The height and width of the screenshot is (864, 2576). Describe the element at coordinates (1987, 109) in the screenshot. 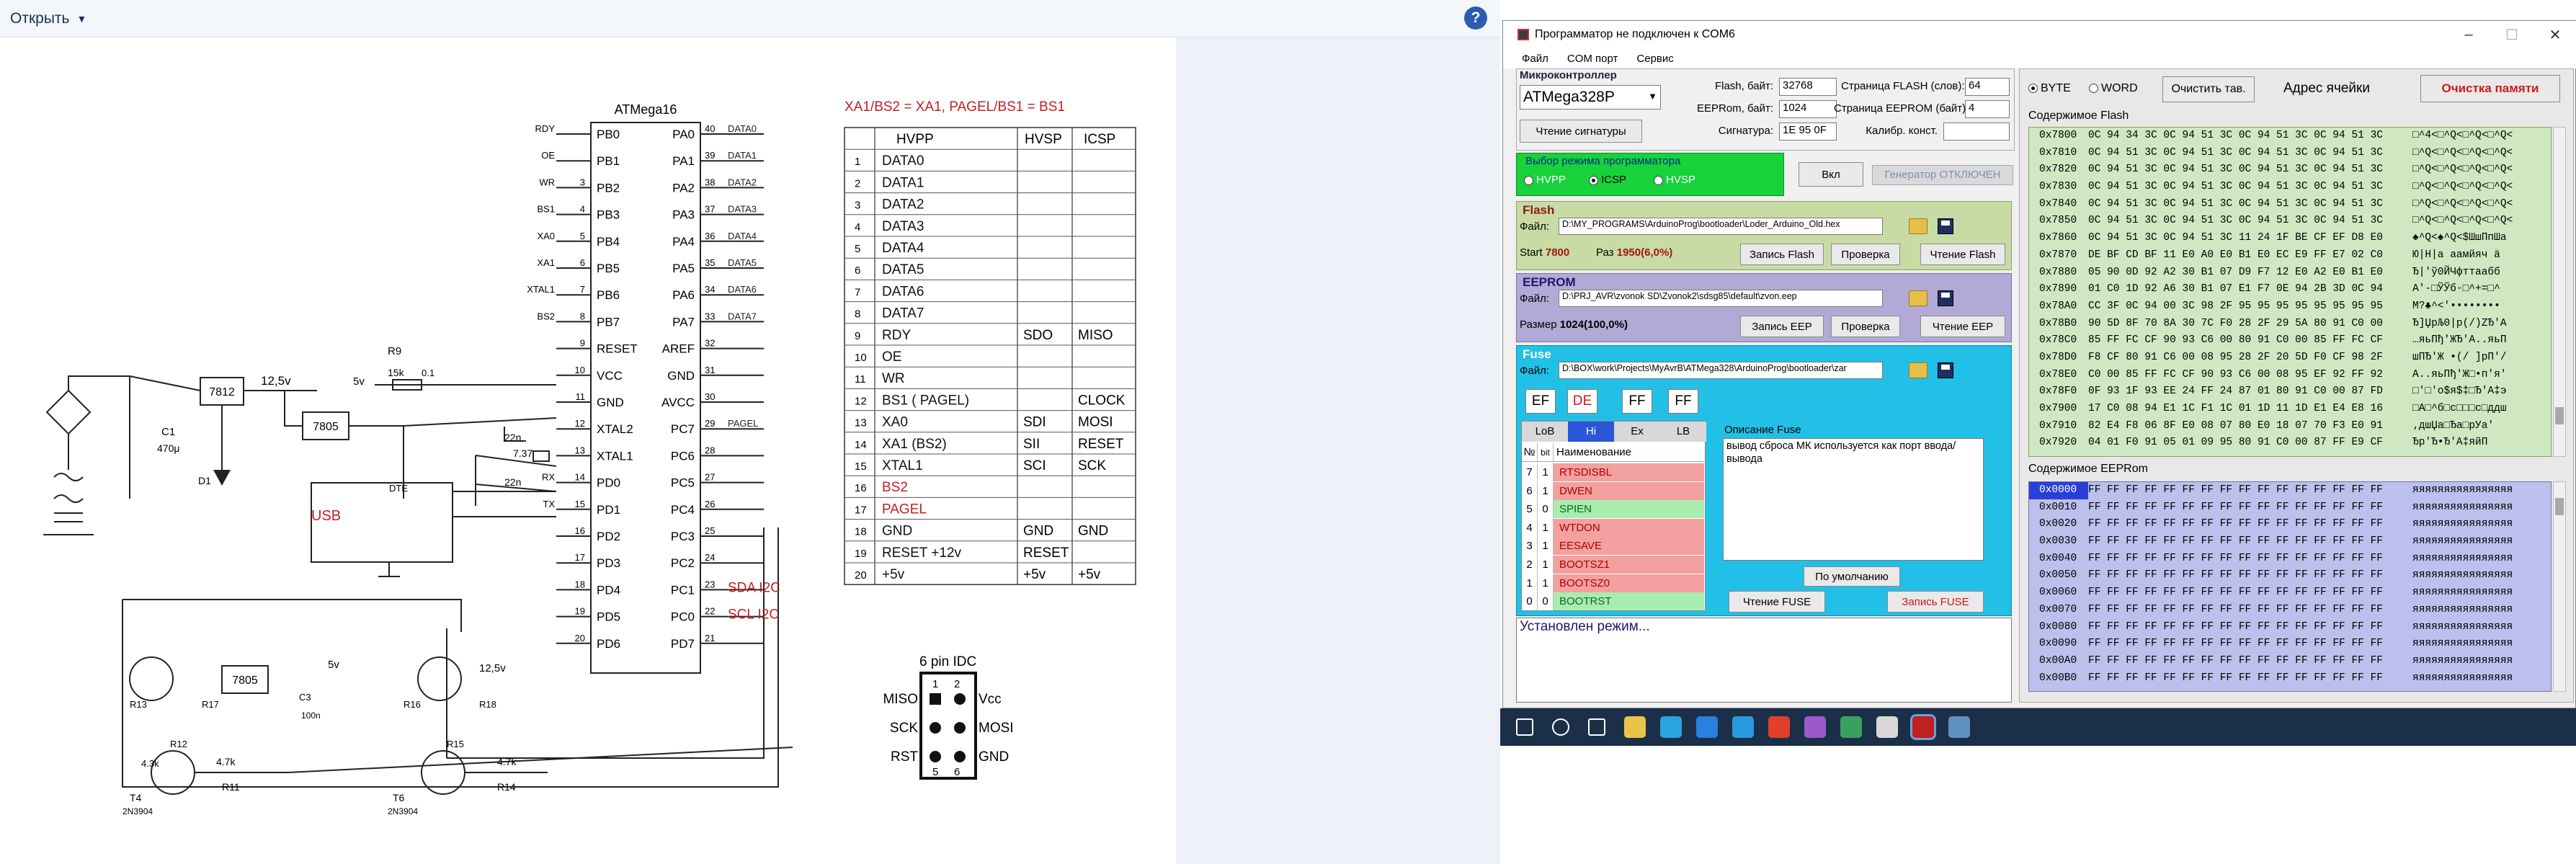

I see `eeprom-page-field: 4` at that location.